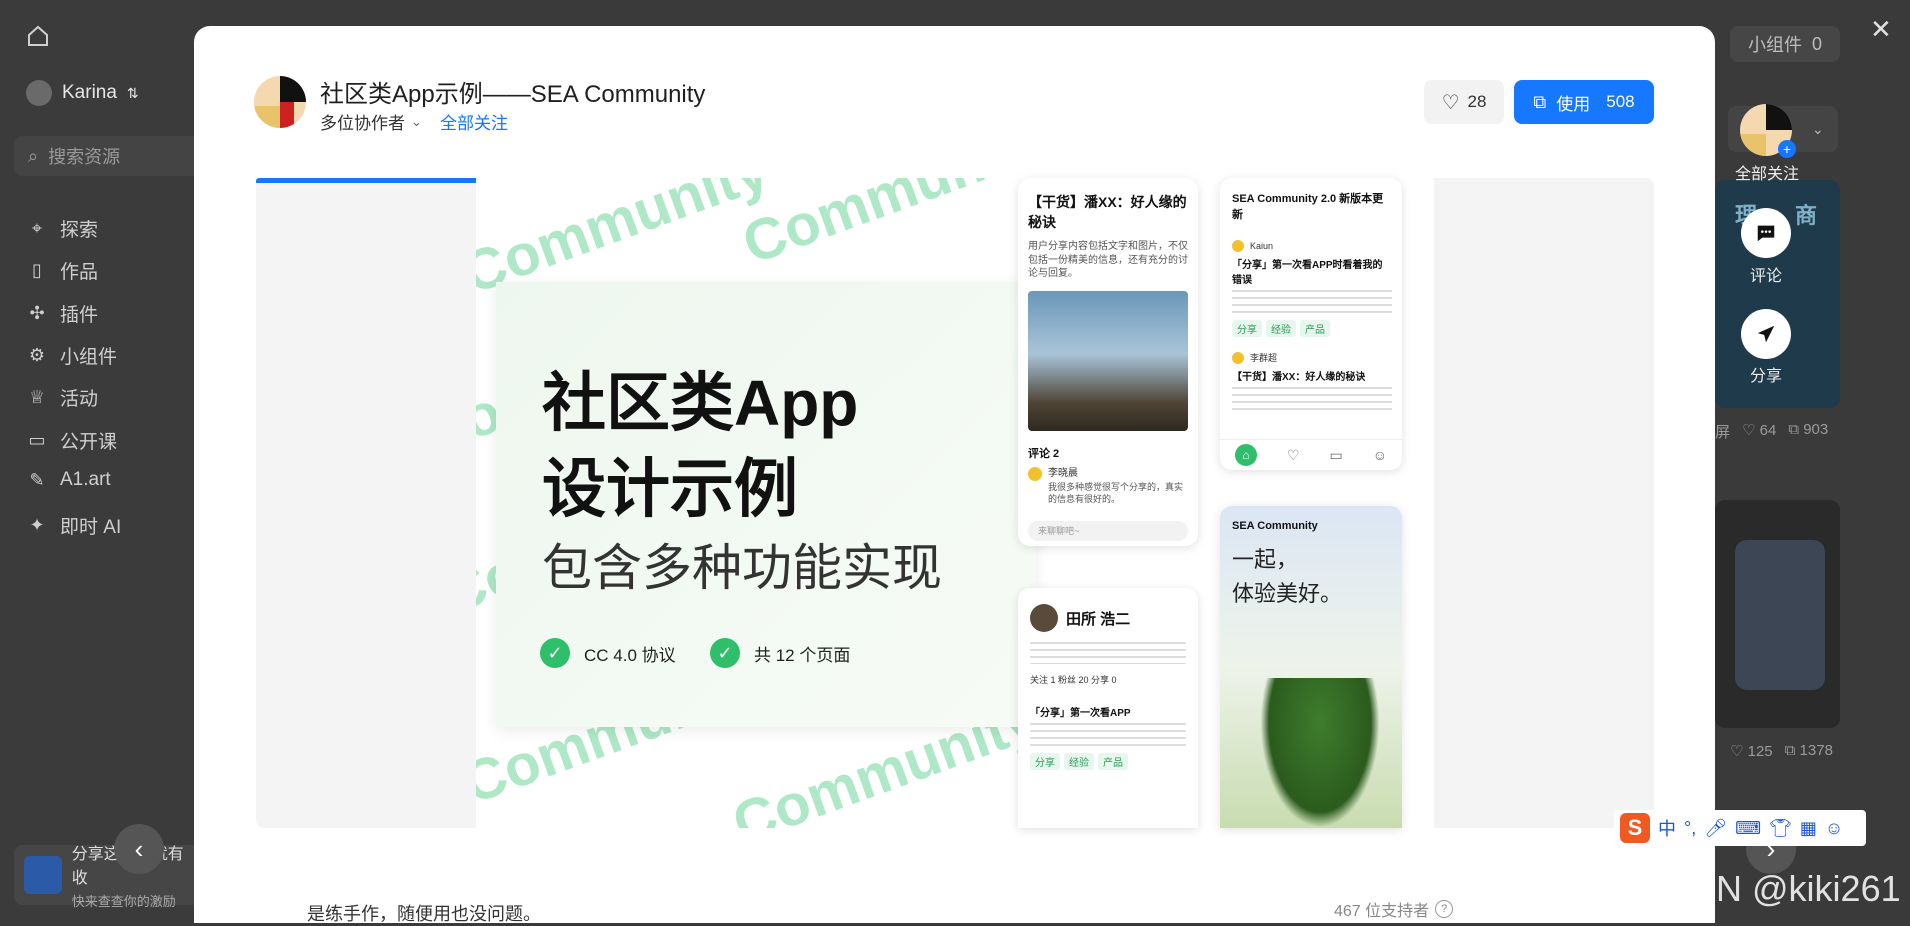 Image resolution: width=1910 pixels, height=926 pixels. I want to click on brush-icon: ✎, so click(37, 479).